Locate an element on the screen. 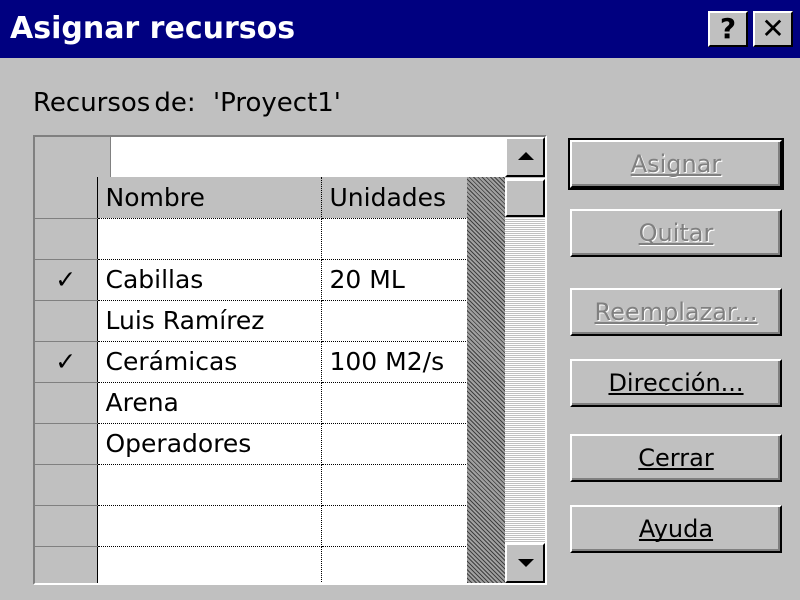 The height and width of the screenshot is (600, 800). table-row: ✓ Cabillas 20 ML is located at coordinates (251, 280).